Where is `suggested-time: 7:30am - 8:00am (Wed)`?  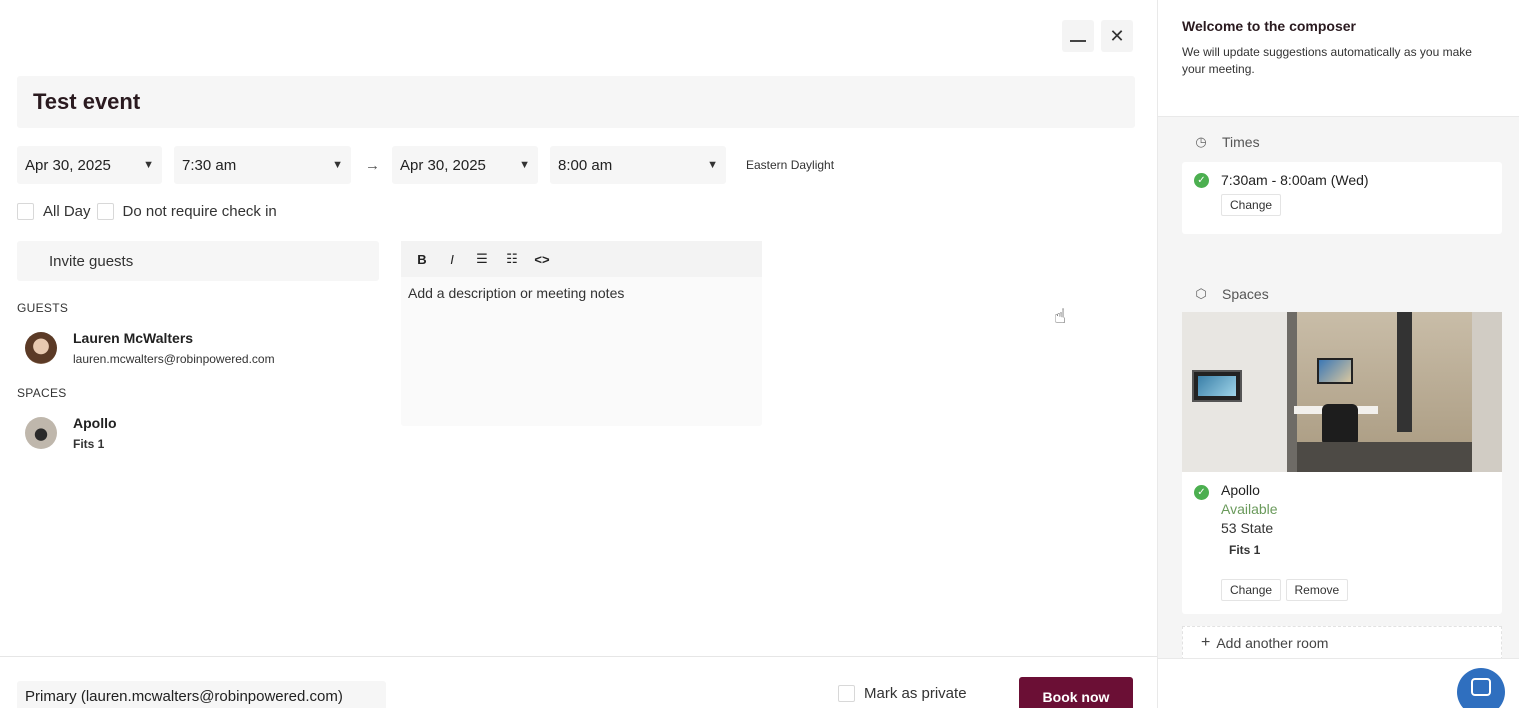 suggested-time: 7:30am - 8:00am (Wed) is located at coordinates (1295, 180).